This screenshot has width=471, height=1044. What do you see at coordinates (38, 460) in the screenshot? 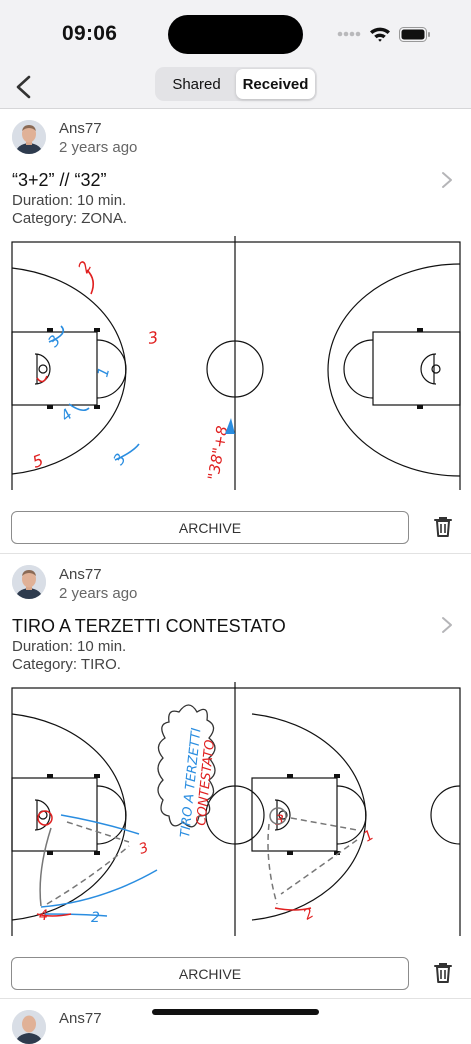
I see `annotation-label: 5` at bounding box center [38, 460].